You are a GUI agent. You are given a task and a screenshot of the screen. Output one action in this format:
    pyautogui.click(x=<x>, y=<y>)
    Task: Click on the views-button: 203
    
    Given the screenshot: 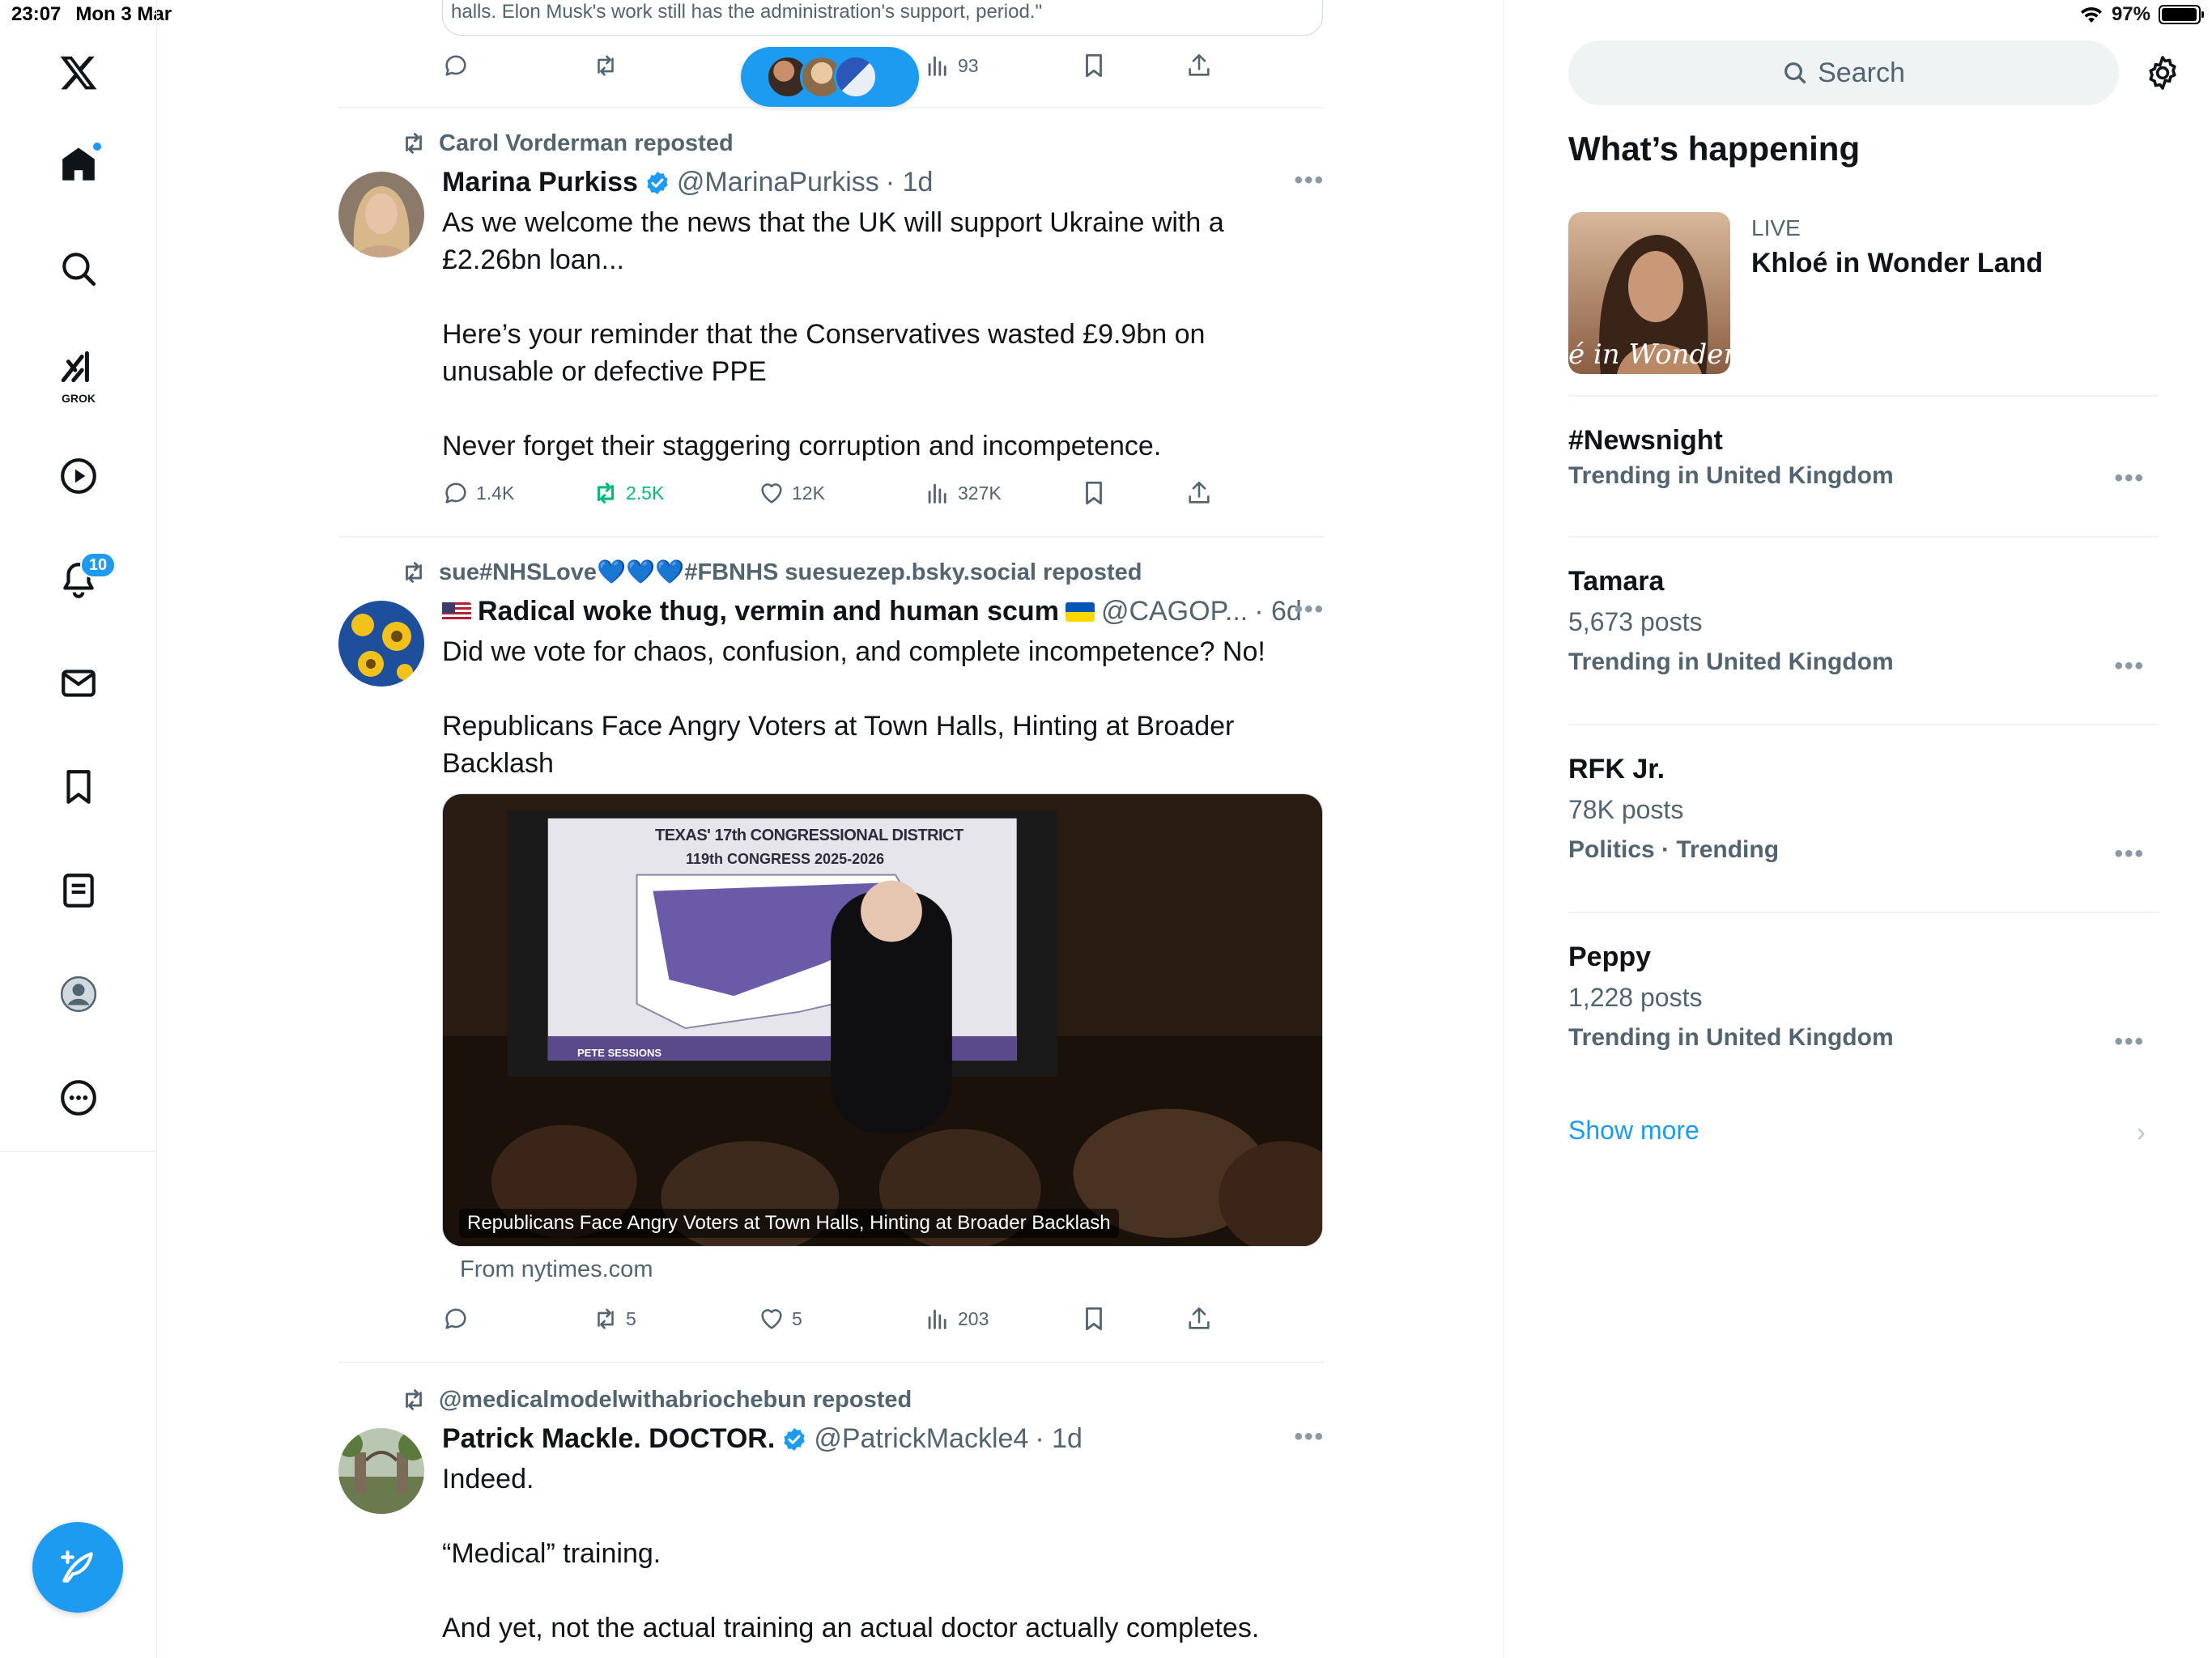 What is the action you would take?
    pyautogui.click(x=957, y=1319)
    